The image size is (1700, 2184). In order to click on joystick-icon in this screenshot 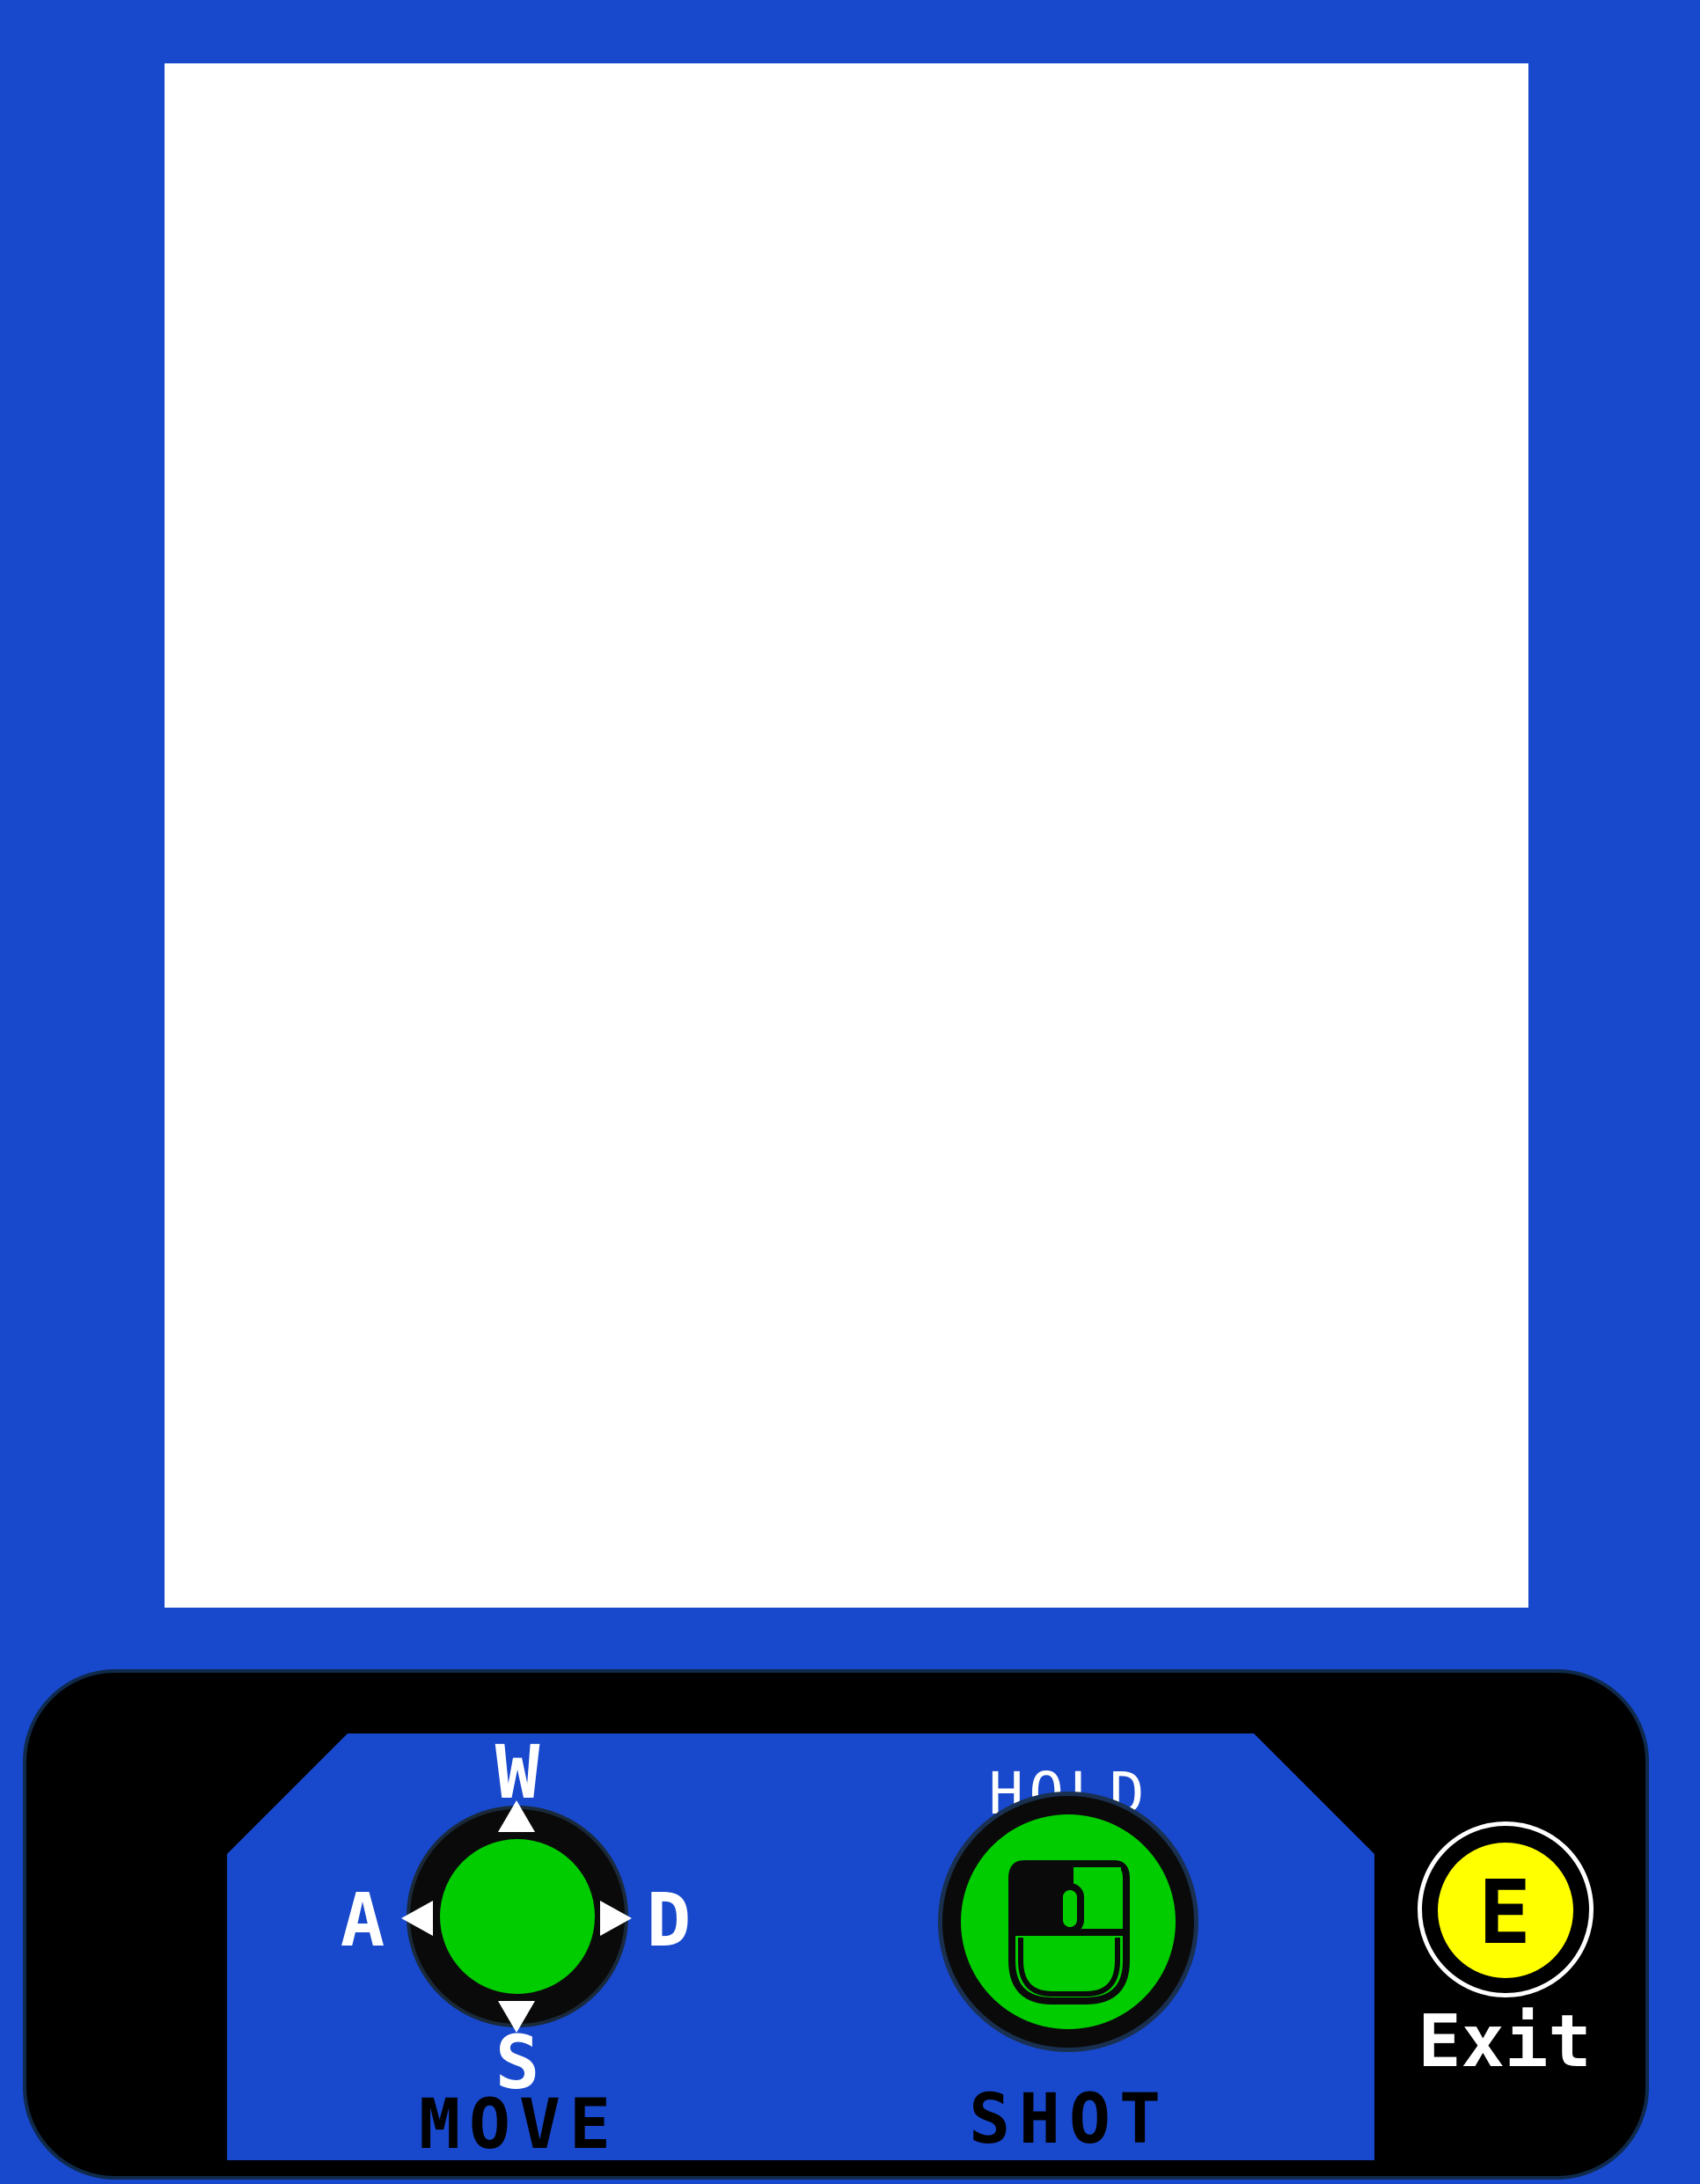, I will do `click(517, 1916)`.